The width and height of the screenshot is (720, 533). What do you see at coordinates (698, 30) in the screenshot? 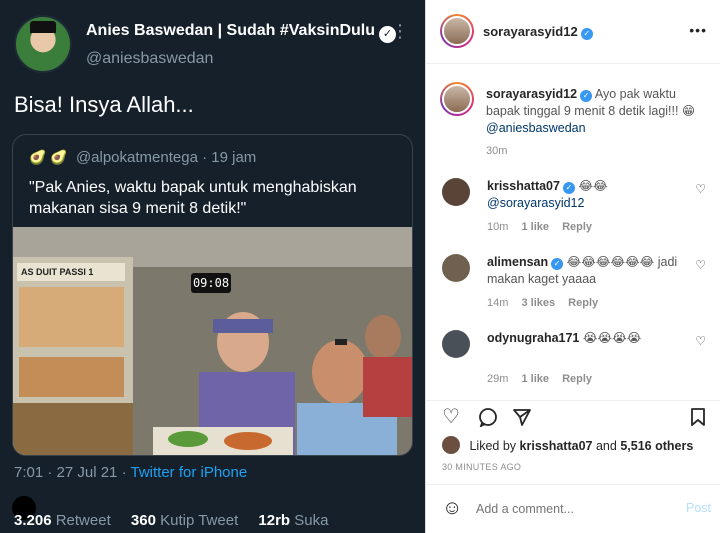
I see `more-options-icon: •••` at bounding box center [698, 30].